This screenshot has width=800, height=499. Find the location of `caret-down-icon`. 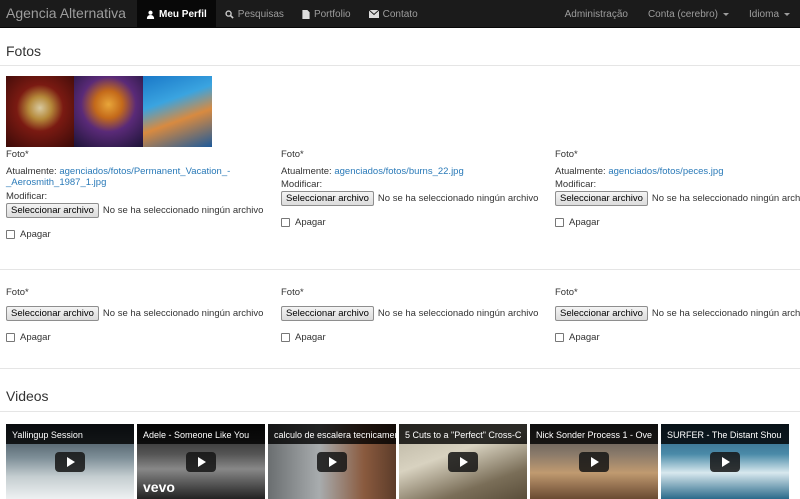

caret-down-icon is located at coordinates (787, 14).